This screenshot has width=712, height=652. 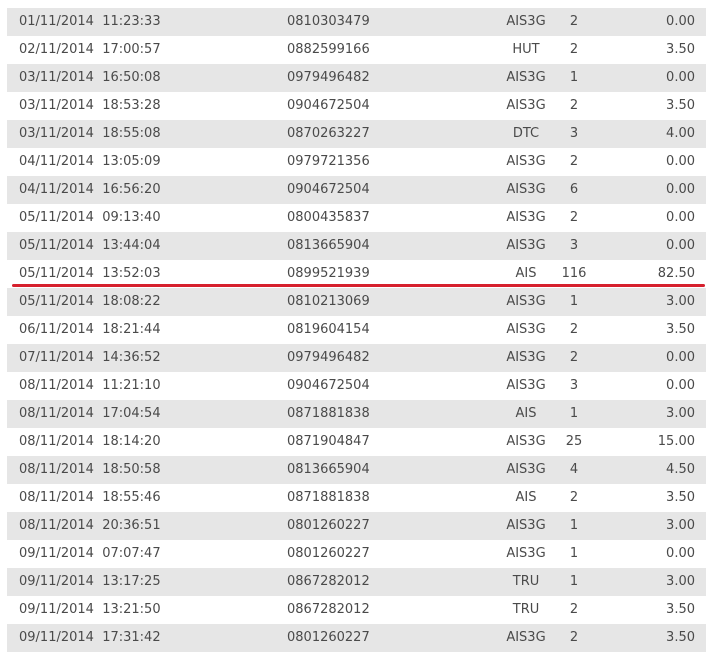 I want to click on cell-phone-number: 0810303479, so click(x=328, y=21).